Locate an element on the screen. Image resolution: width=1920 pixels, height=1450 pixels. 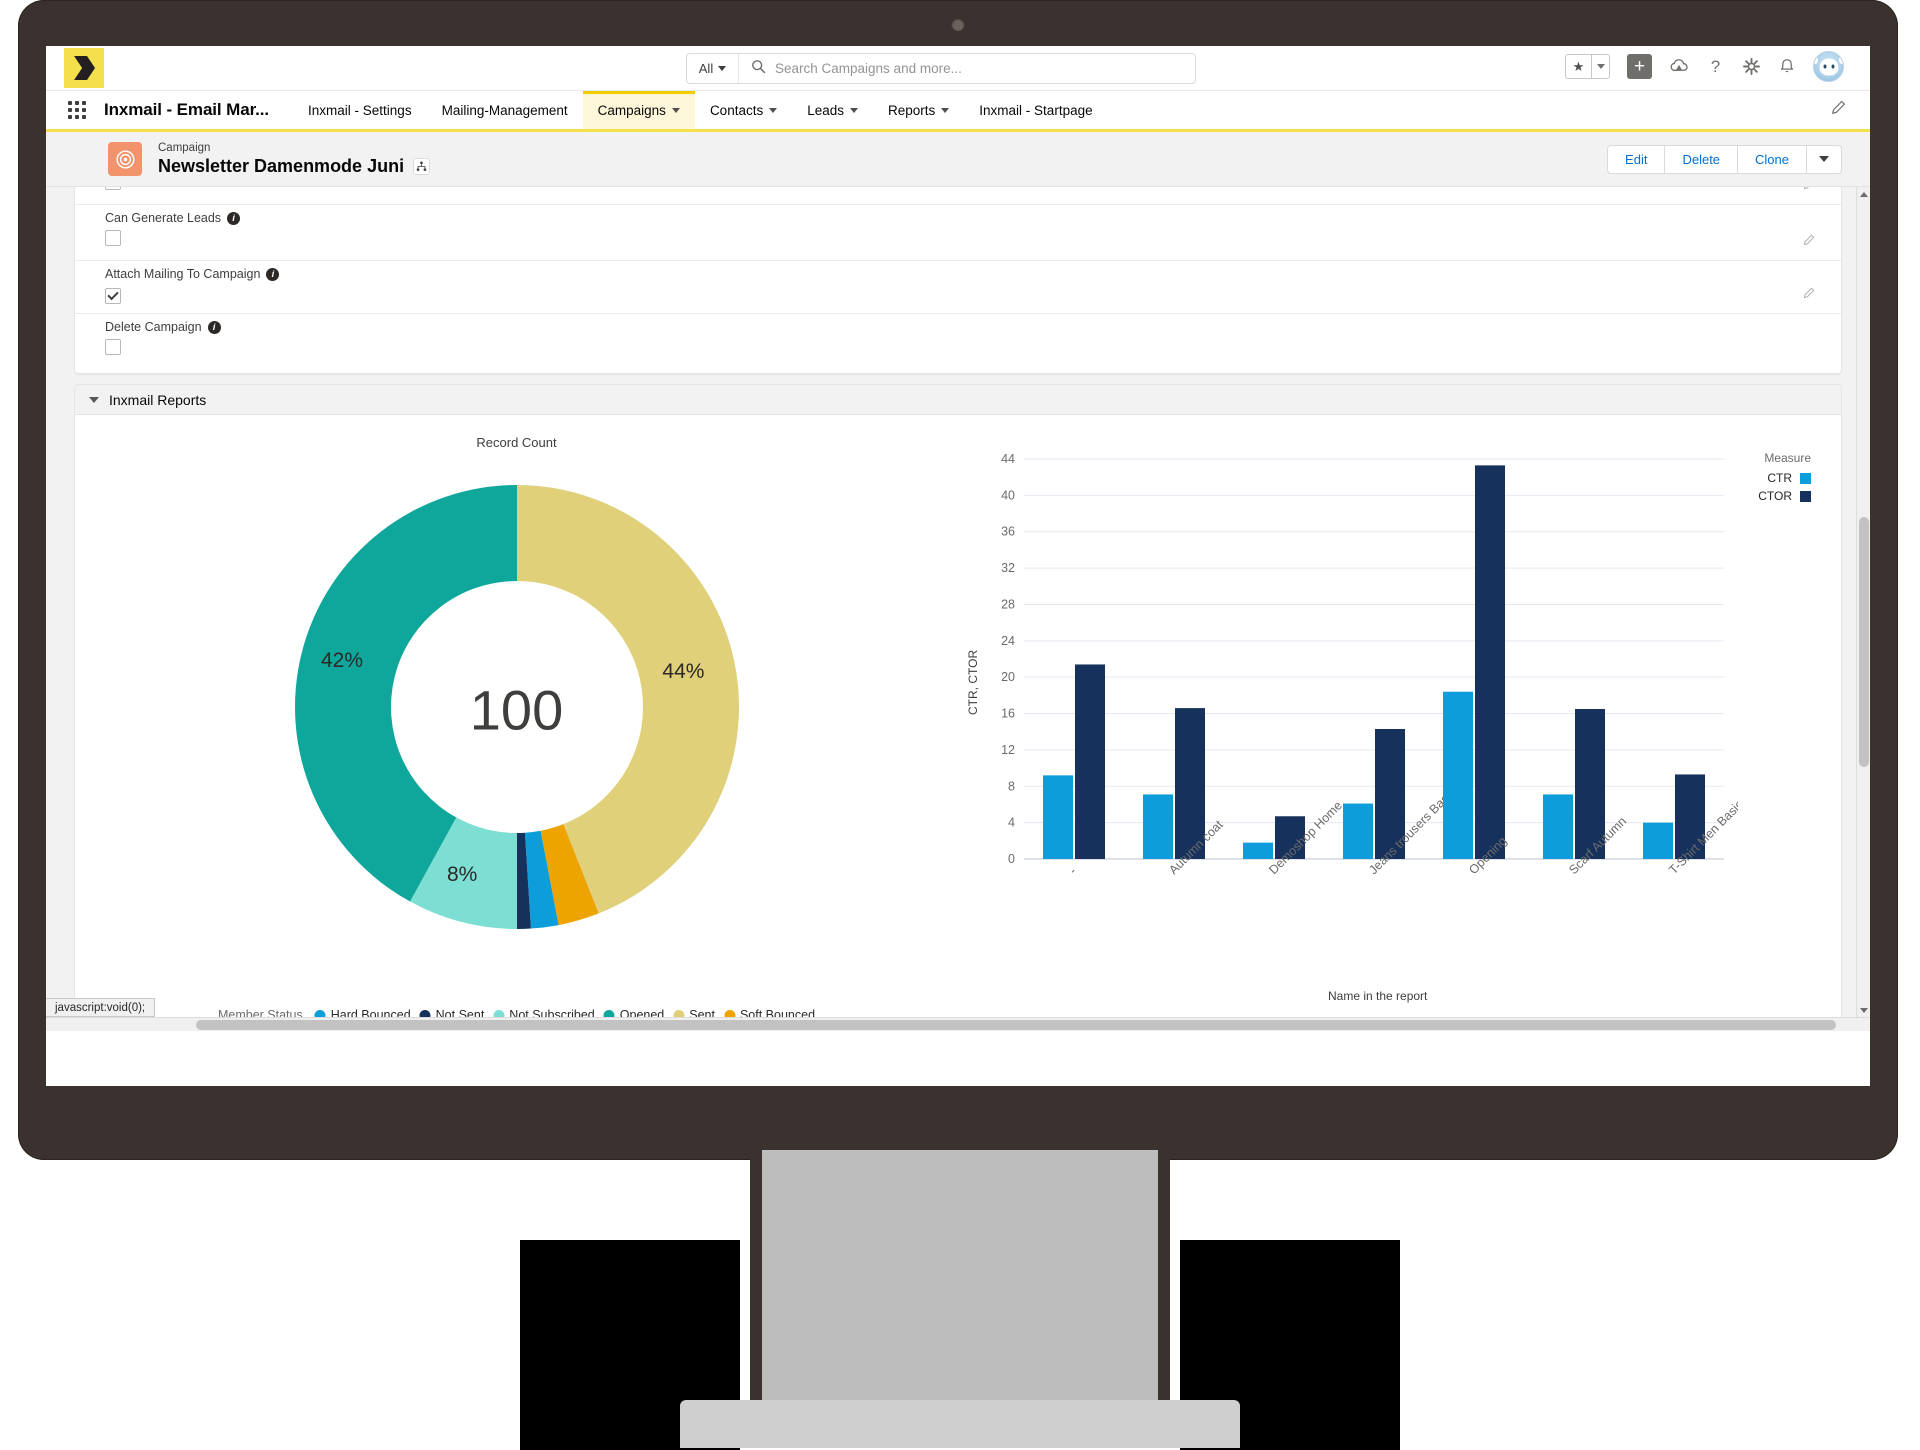
record-object-label: Campaign is located at coordinates (184, 147).